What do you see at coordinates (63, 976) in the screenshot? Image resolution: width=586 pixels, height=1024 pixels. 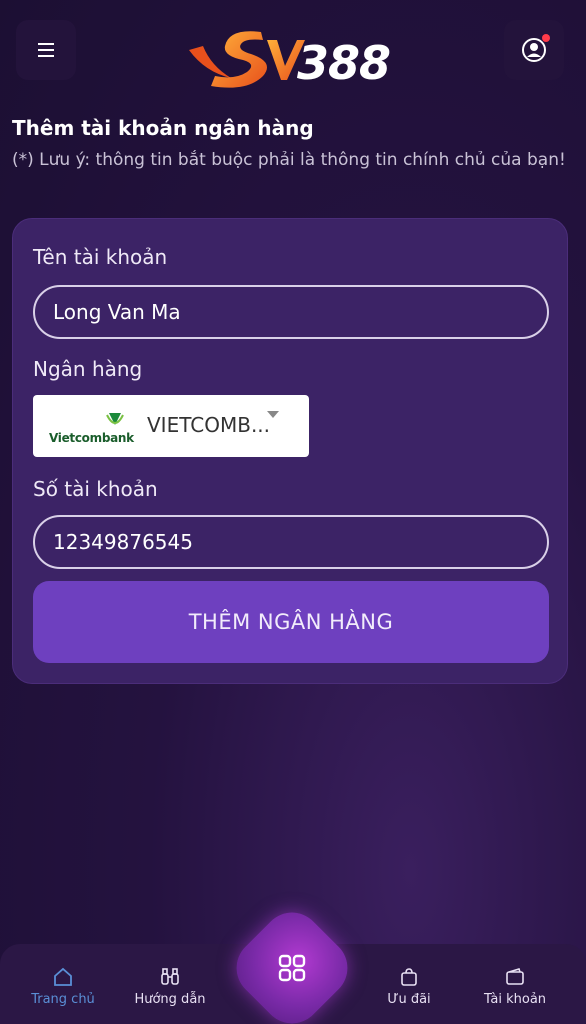 I see `home-icon` at bounding box center [63, 976].